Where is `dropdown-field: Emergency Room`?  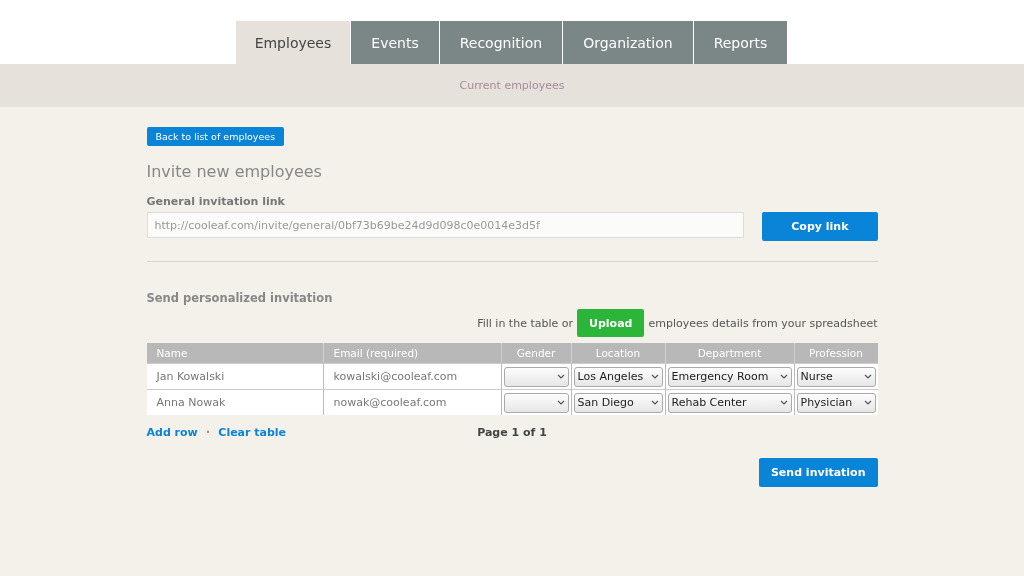
dropdown-field: Emergency Room is located at coordinates (729, 376).